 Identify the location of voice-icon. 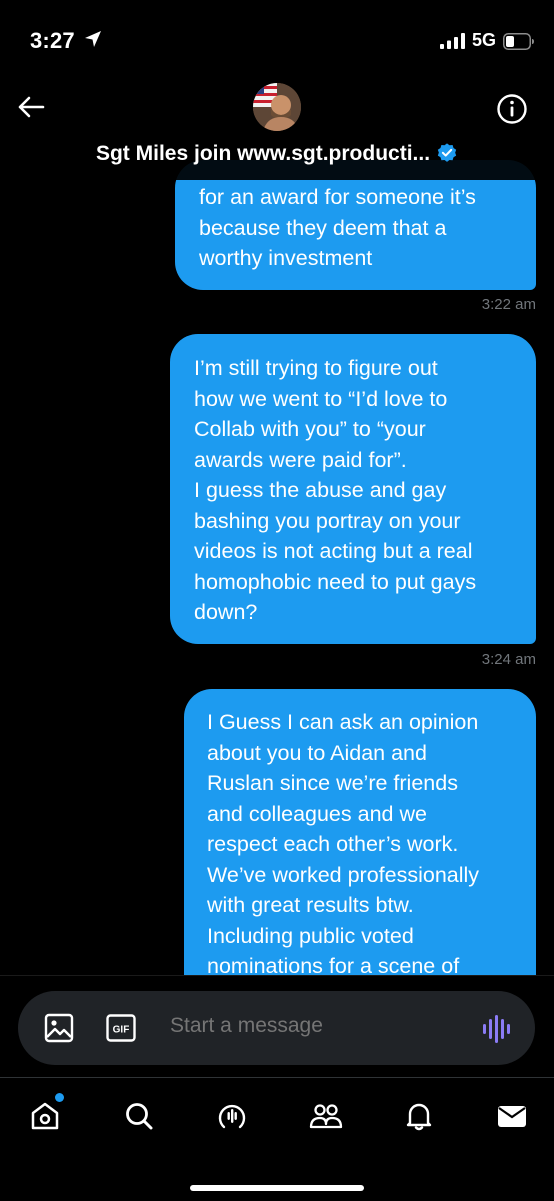
(496, 1029).